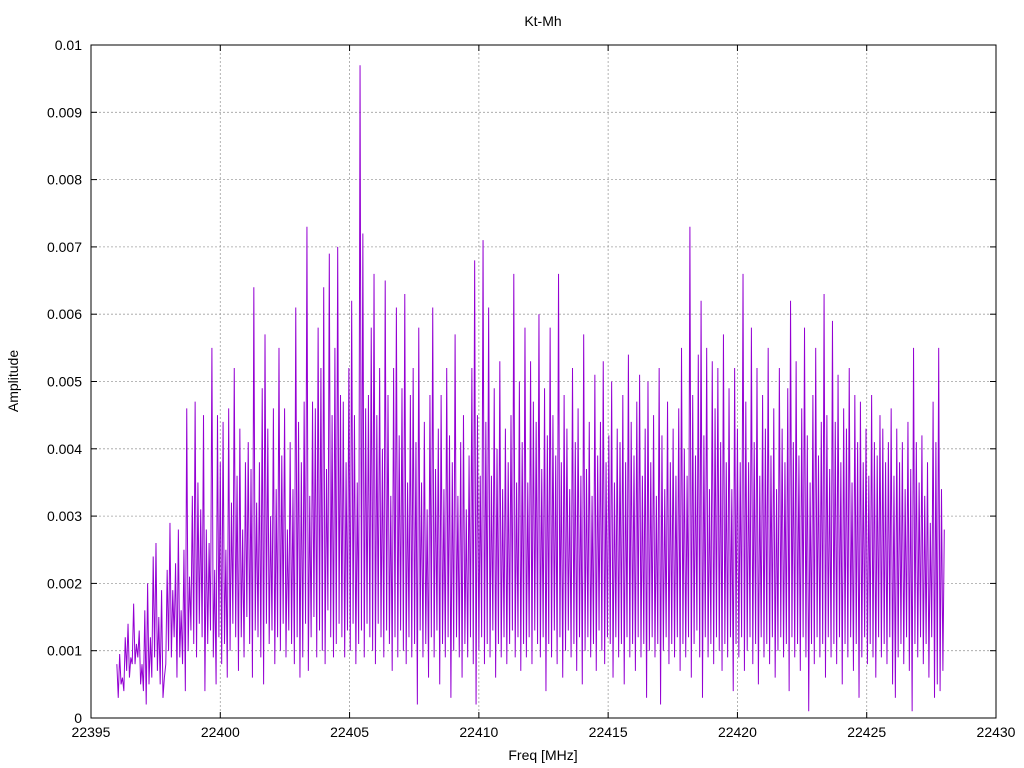 This screenshot has height=768, width=1024. What do you see at coordinates (64, 583) in the screenshot?
I see `y-tick-label: 0.002` at bounding box center [64, 583].